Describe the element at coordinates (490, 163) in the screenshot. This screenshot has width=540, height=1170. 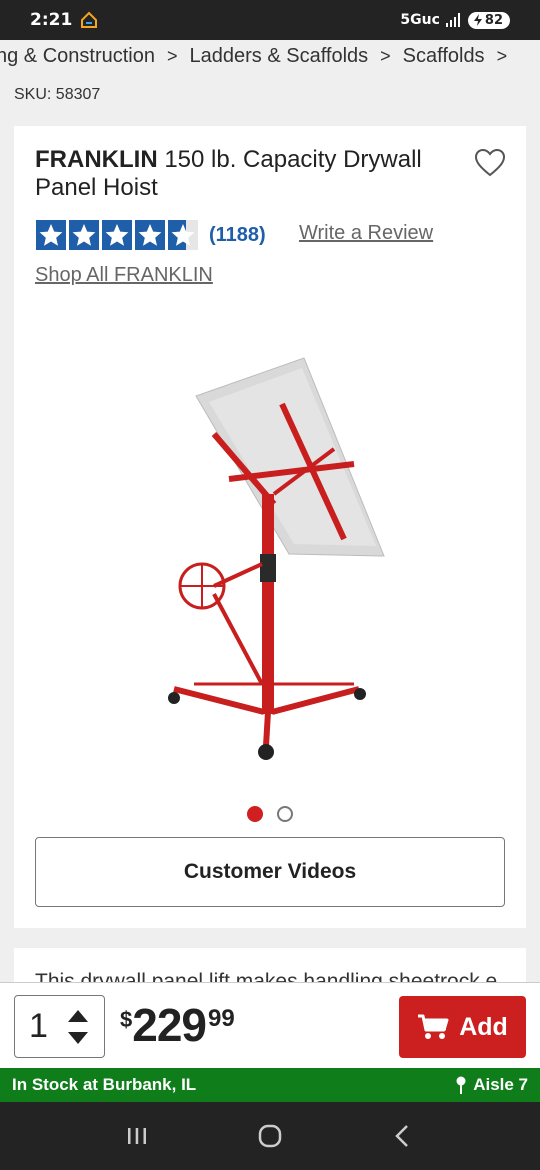
I see `heart-icon` at that location.